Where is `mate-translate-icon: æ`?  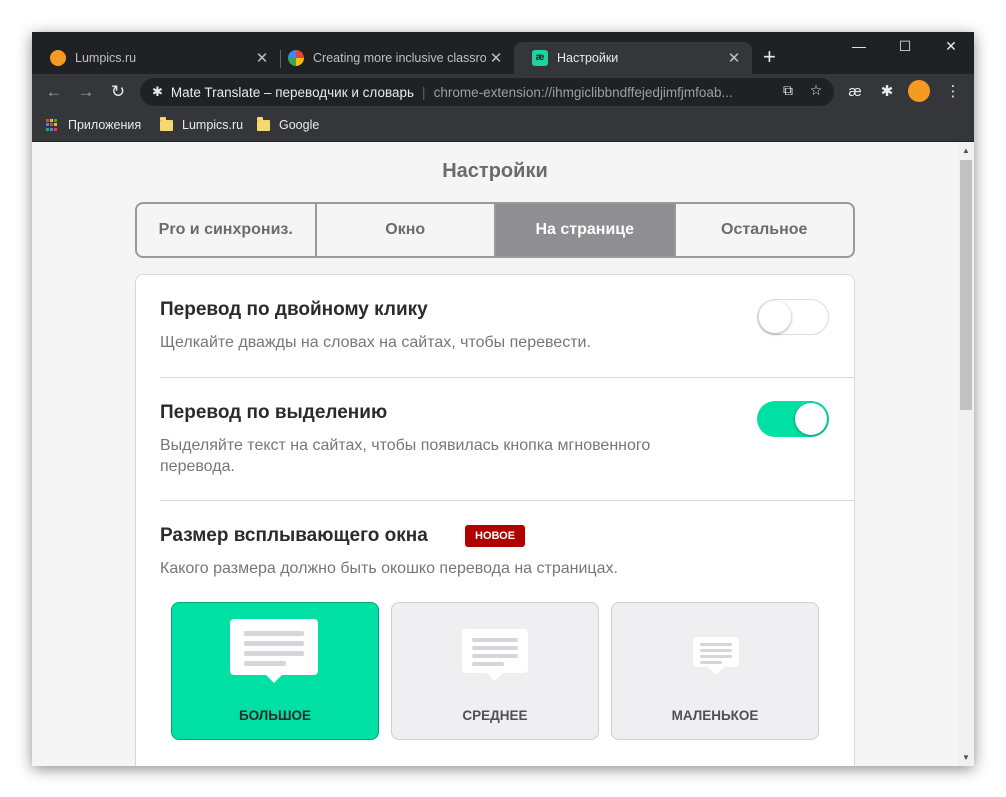
mate-translate-icon: æ is located at coordinates (540, 58).